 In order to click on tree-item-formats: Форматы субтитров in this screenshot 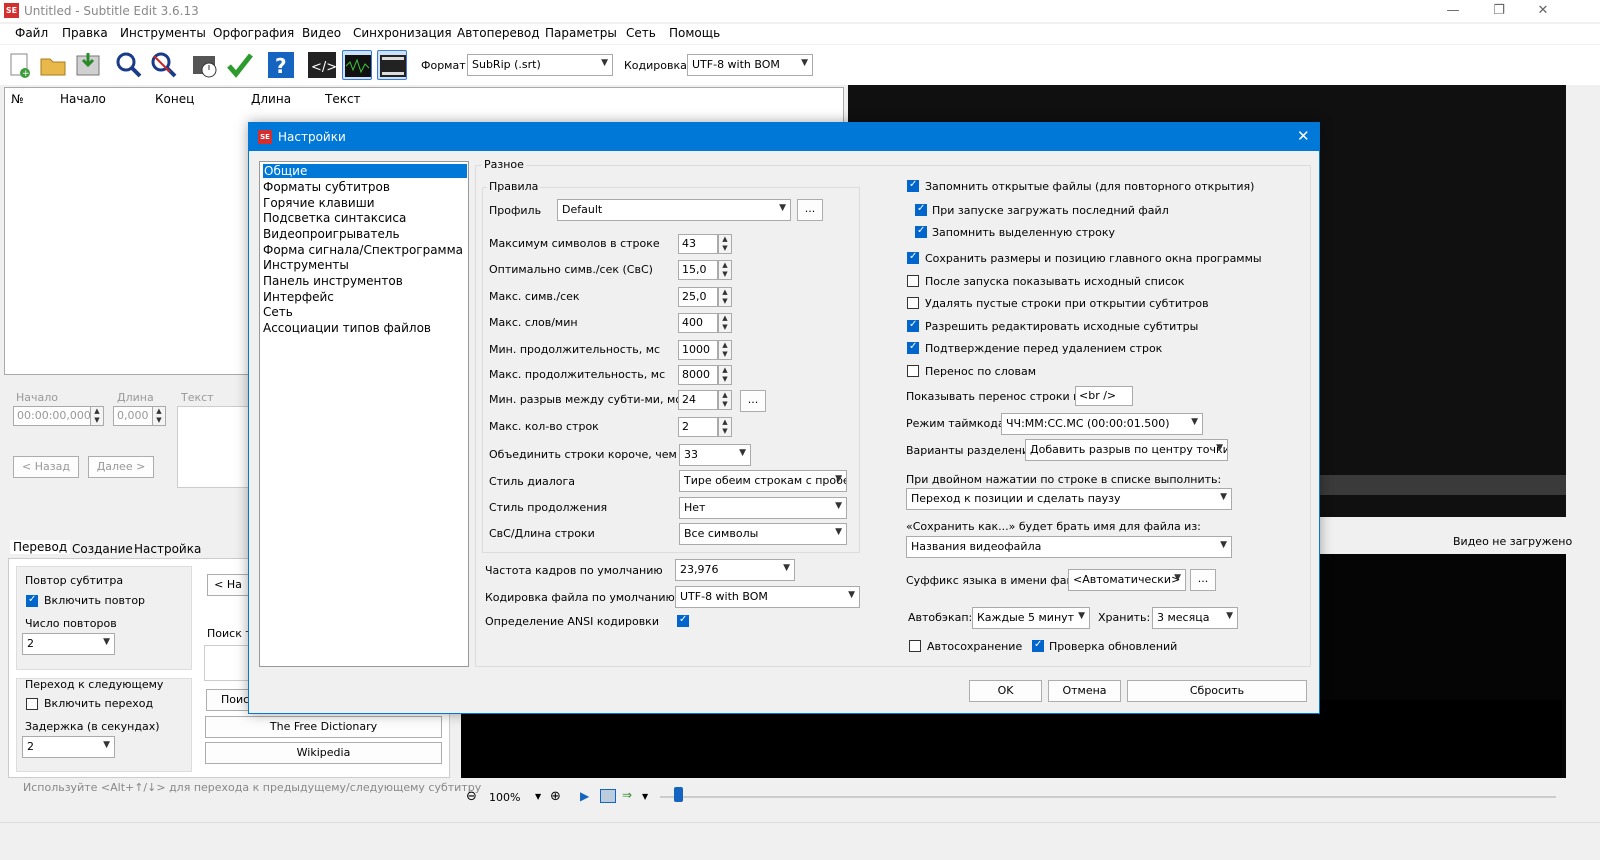, I will do `click(326, 187)`.